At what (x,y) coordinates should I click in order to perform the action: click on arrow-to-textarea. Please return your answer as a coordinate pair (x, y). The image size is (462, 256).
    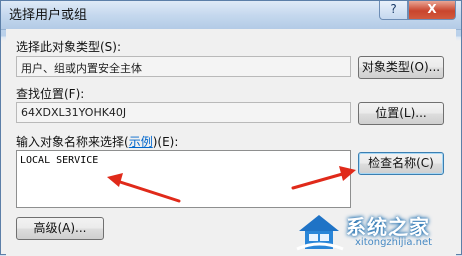
    Looking at the image, I should click on (148, 191).